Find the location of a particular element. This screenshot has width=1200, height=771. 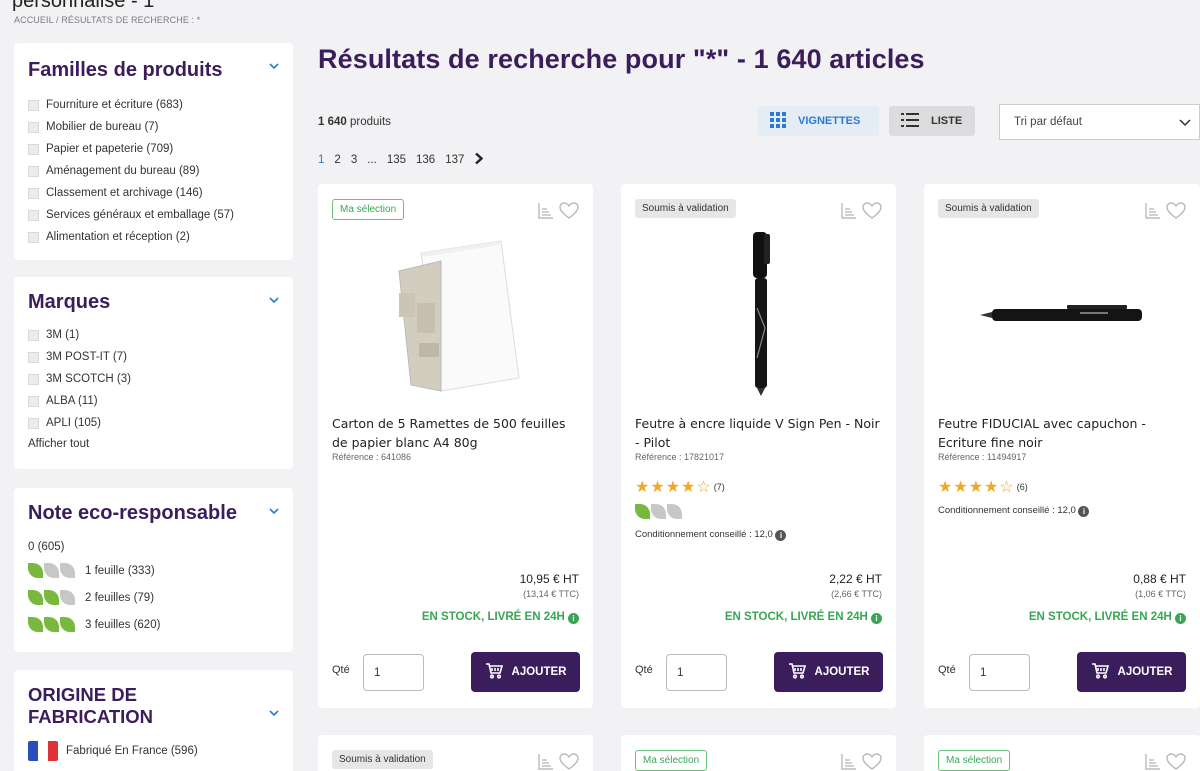

cart-icon is located at coordinates (1100, 672).